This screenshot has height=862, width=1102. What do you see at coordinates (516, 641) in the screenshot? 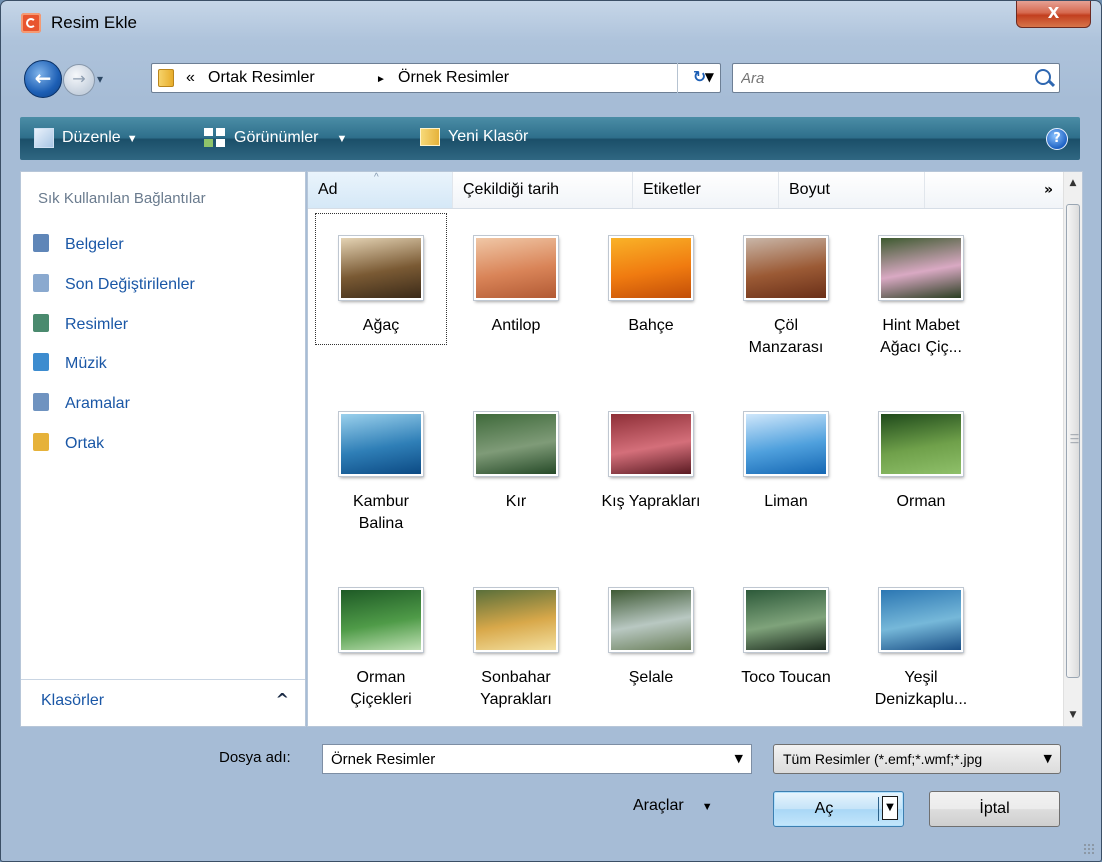
I see `file-thumbnail-item: Sonbahar Yaprakları` at bounding box center [516, 641].